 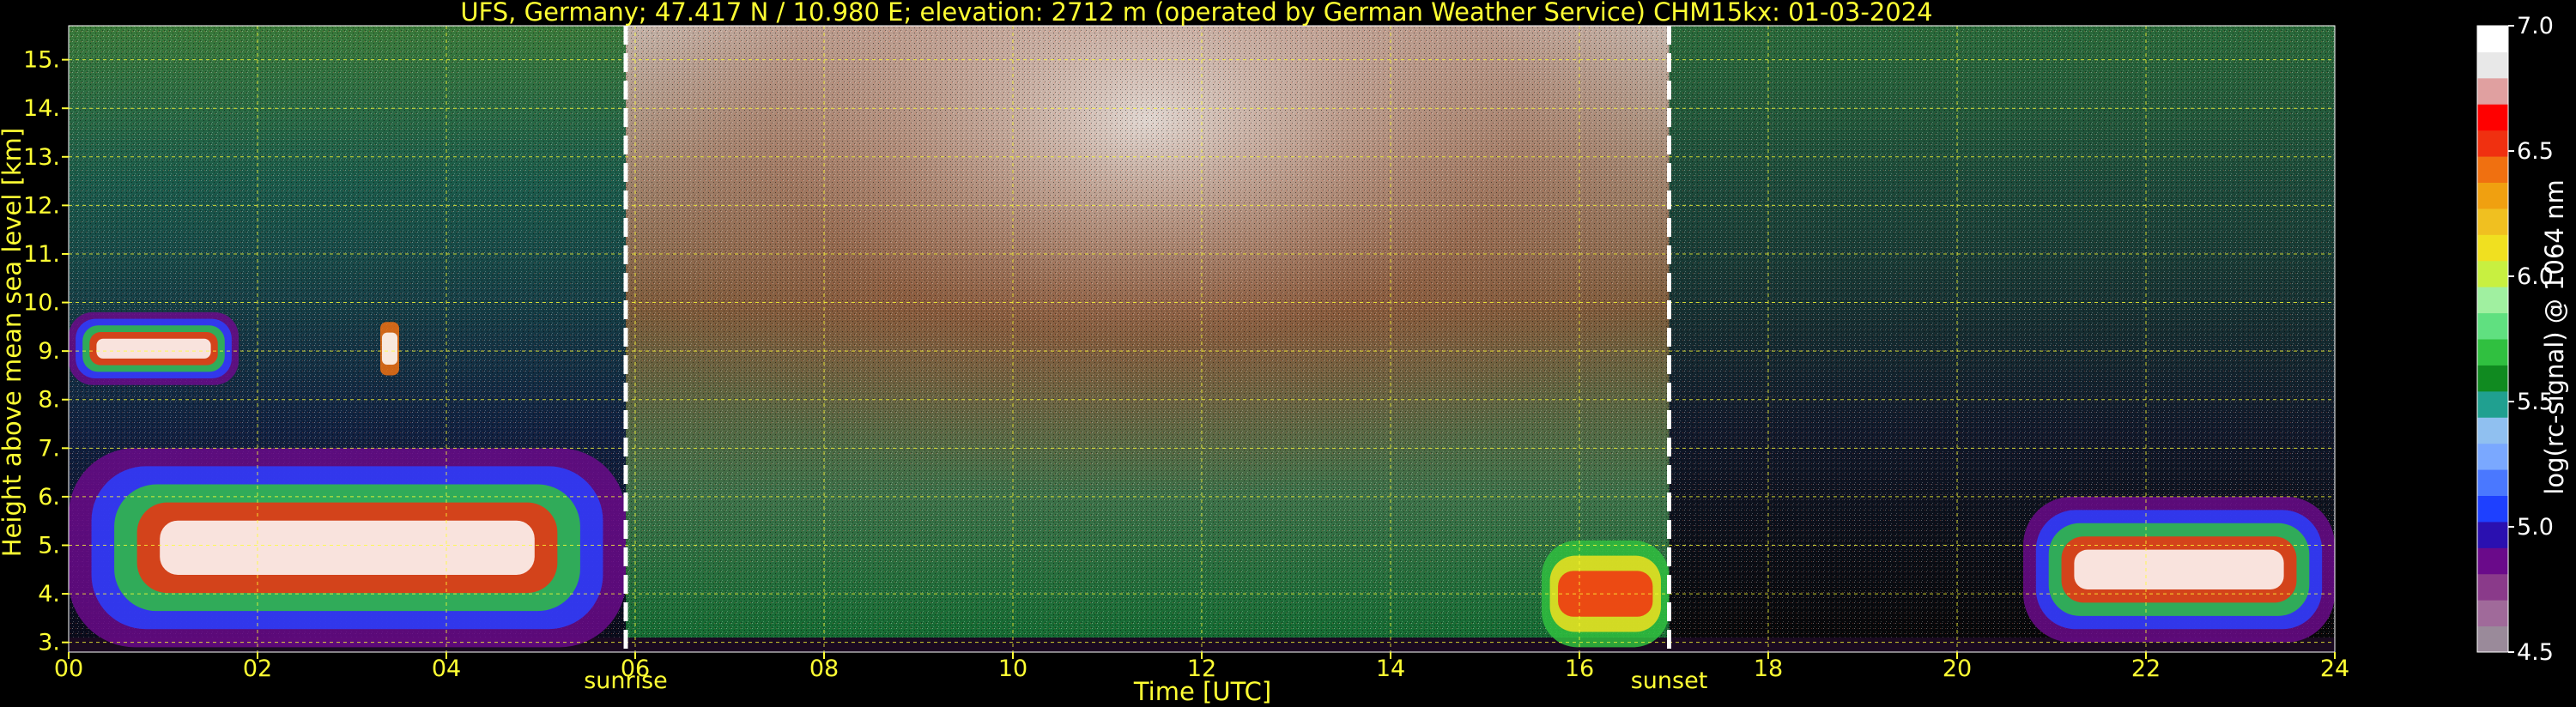 I want to click on y-tick-label-7: 10., so click(x=41, y=303).